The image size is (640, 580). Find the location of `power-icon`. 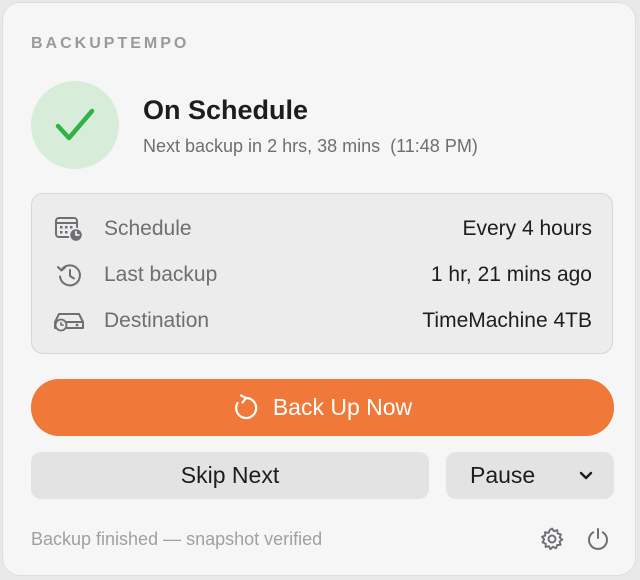

power-icon is located at coordinates (598, 539).